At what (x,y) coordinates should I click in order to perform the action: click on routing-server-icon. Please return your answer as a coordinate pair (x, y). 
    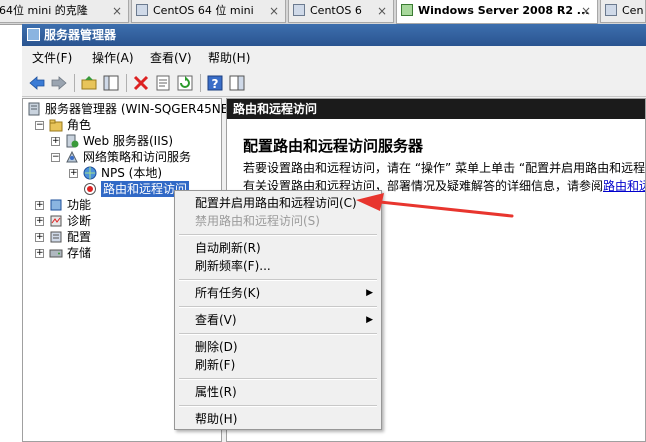
    Looking at the image, I should click on (90, 189).